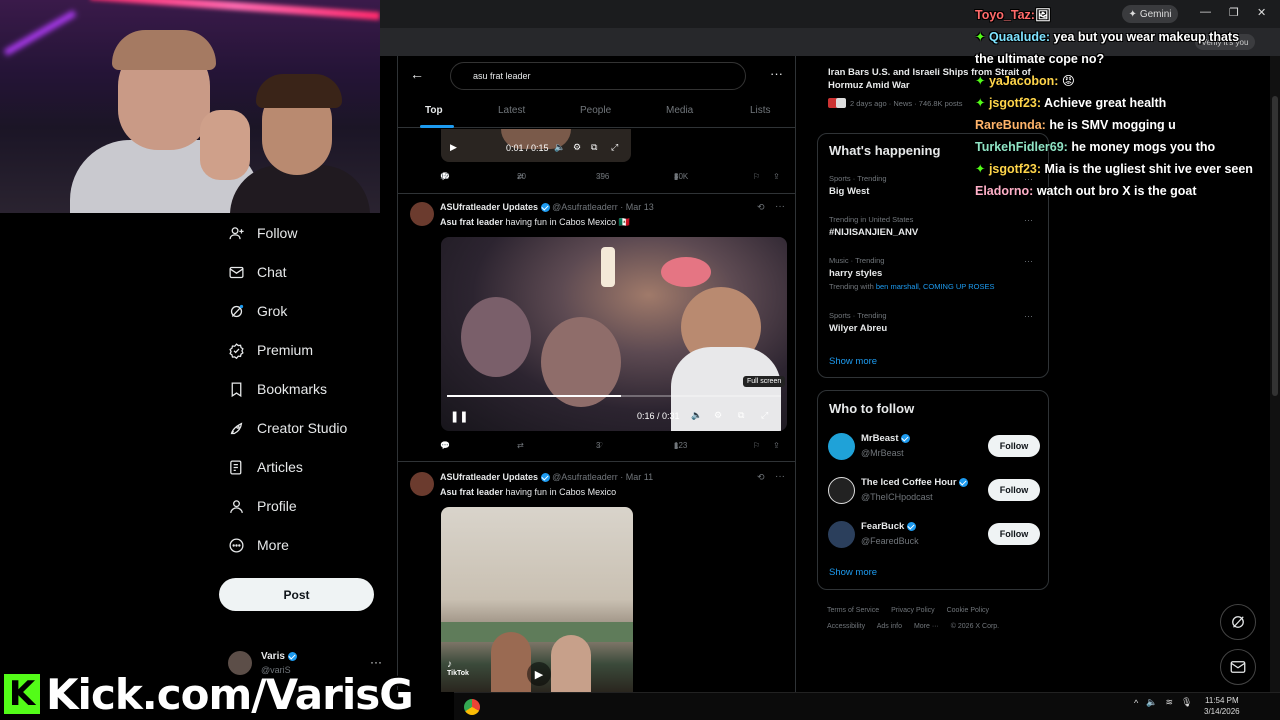  I want to click on footer-link: Privacy Policy, so click(913, 610).